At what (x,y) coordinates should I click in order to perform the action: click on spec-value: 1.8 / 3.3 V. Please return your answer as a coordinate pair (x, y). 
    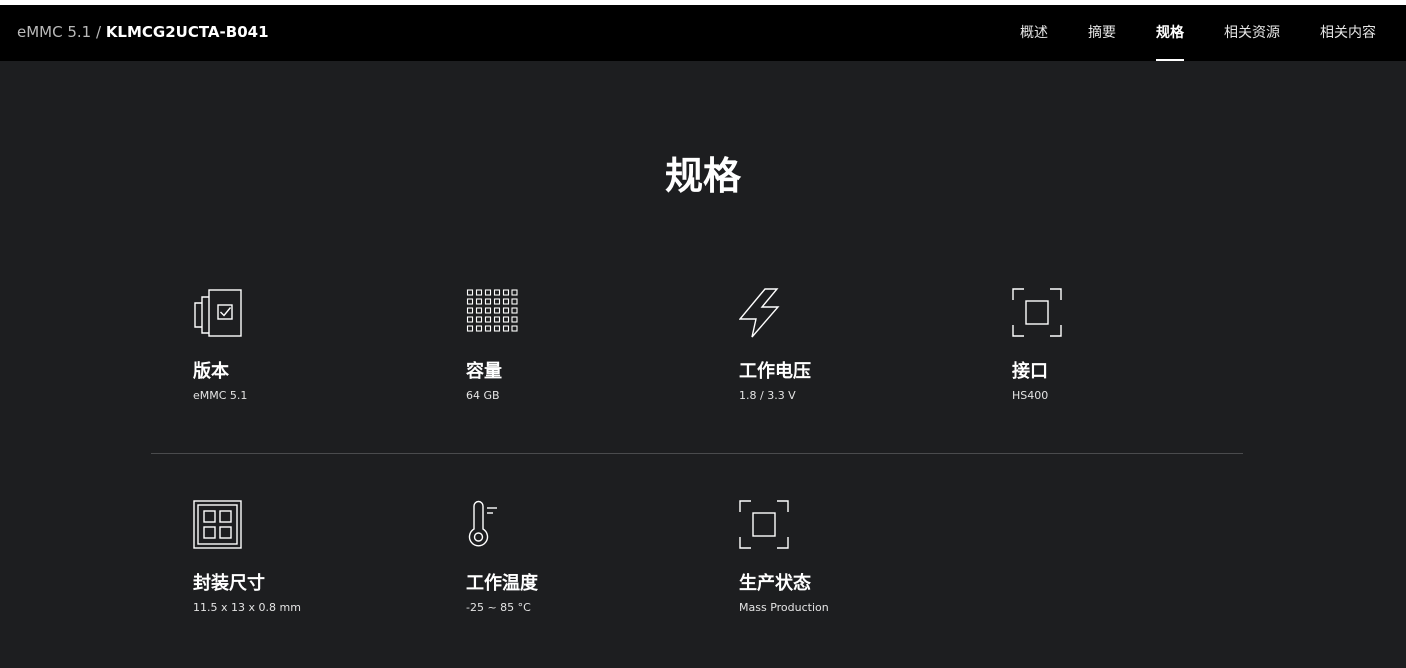
    Looking at the image, I should click on (767, 395).